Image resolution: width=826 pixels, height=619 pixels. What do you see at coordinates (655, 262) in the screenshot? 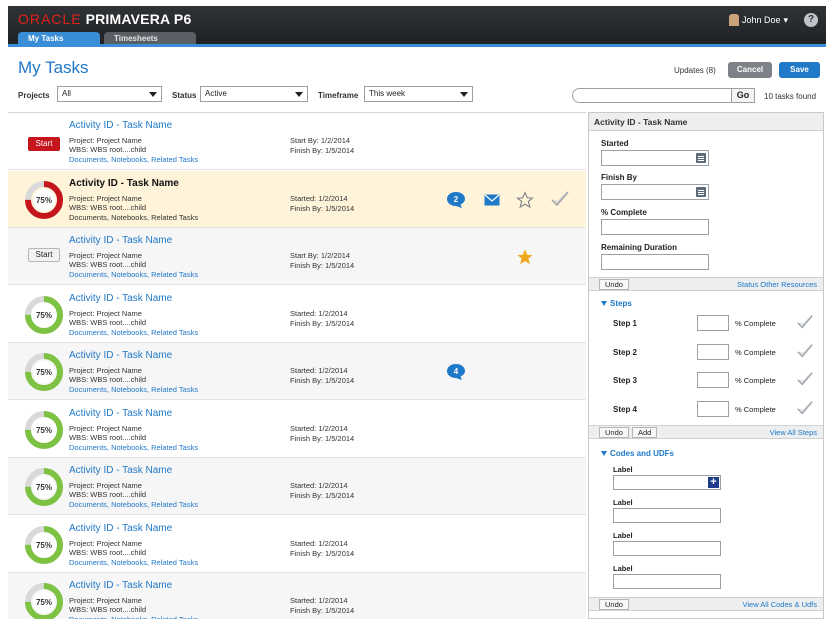
I see `remaining-duration-field` at bounding box center [655, 262].